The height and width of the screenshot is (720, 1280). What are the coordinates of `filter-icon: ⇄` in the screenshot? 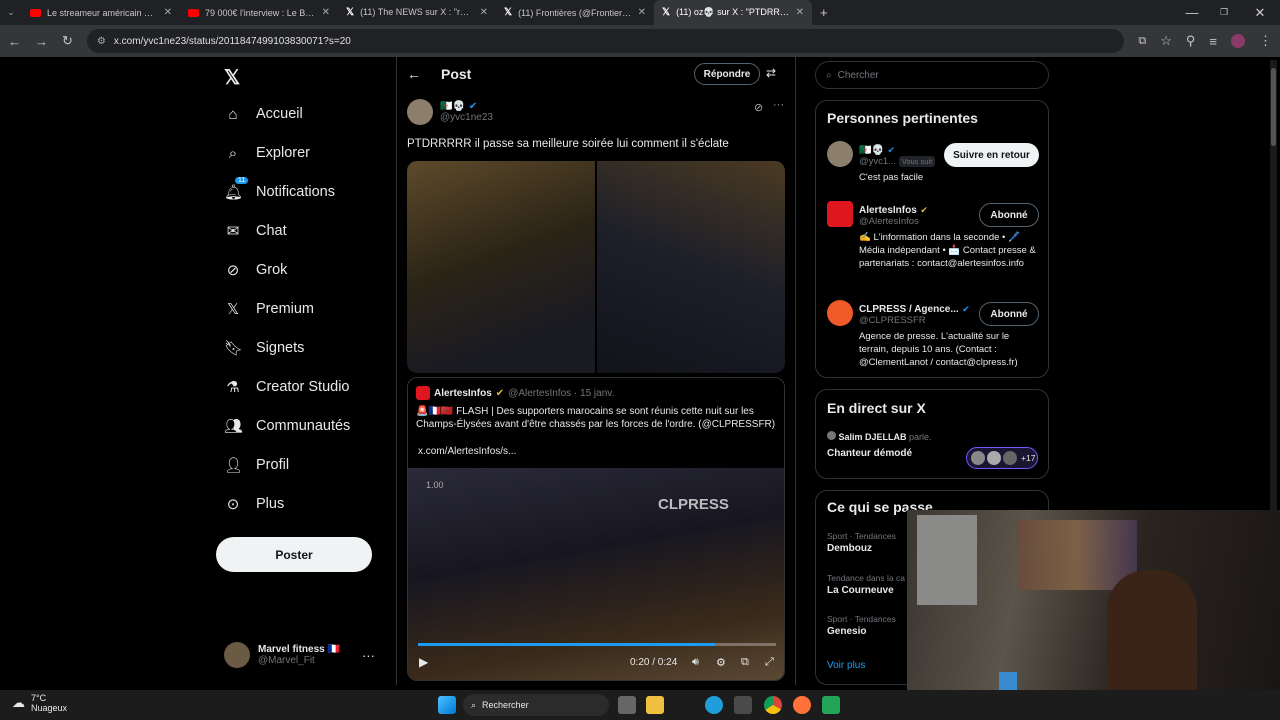 It's located at (771, 73).